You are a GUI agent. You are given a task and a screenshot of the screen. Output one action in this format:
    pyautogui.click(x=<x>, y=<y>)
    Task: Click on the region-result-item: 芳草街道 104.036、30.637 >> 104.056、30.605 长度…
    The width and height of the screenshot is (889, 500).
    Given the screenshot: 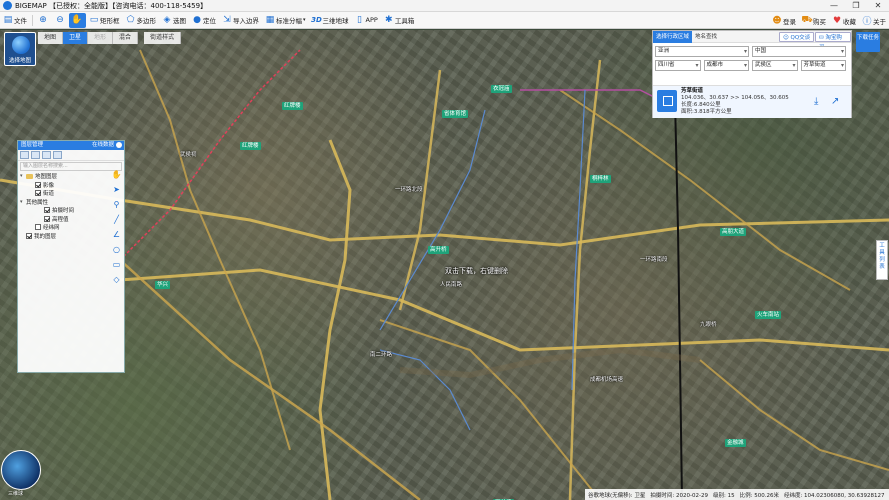 What is the action you would take?
    pyautogui.click(x=752, y=101)
    